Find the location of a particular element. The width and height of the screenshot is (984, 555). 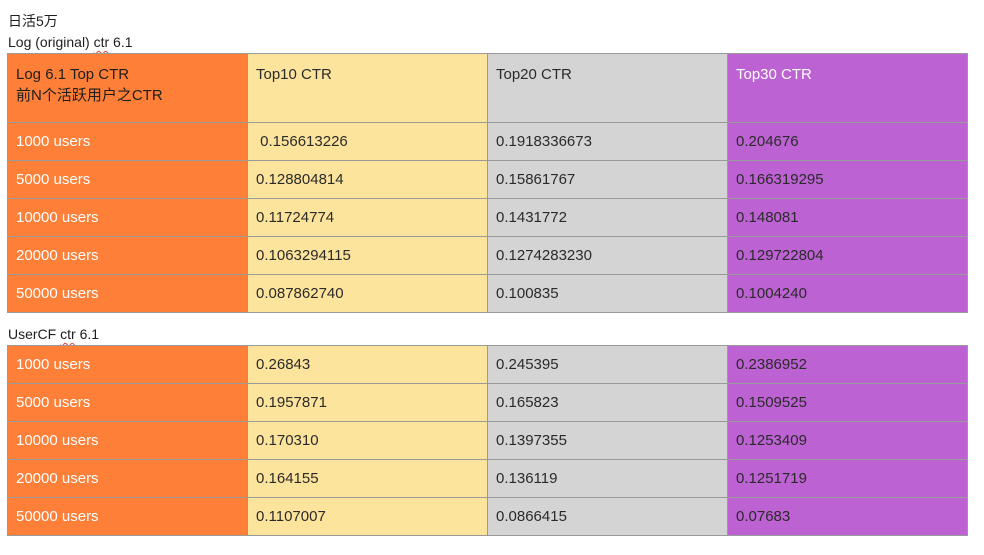

cell-top10: 0.128804814 is located at coordinates (367, 179).